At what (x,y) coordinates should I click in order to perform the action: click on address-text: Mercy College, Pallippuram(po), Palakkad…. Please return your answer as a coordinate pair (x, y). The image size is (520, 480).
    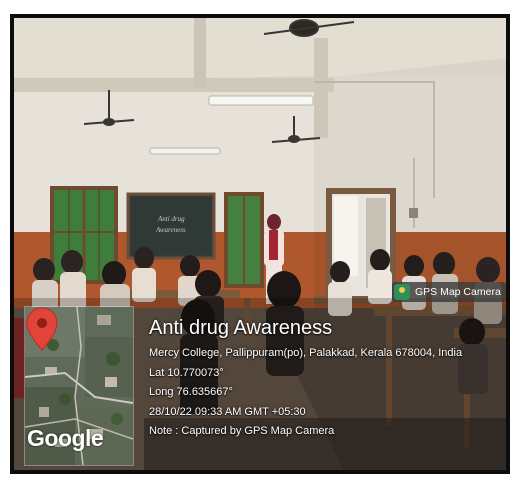
    Looking at the image, I should click on (306, 353).